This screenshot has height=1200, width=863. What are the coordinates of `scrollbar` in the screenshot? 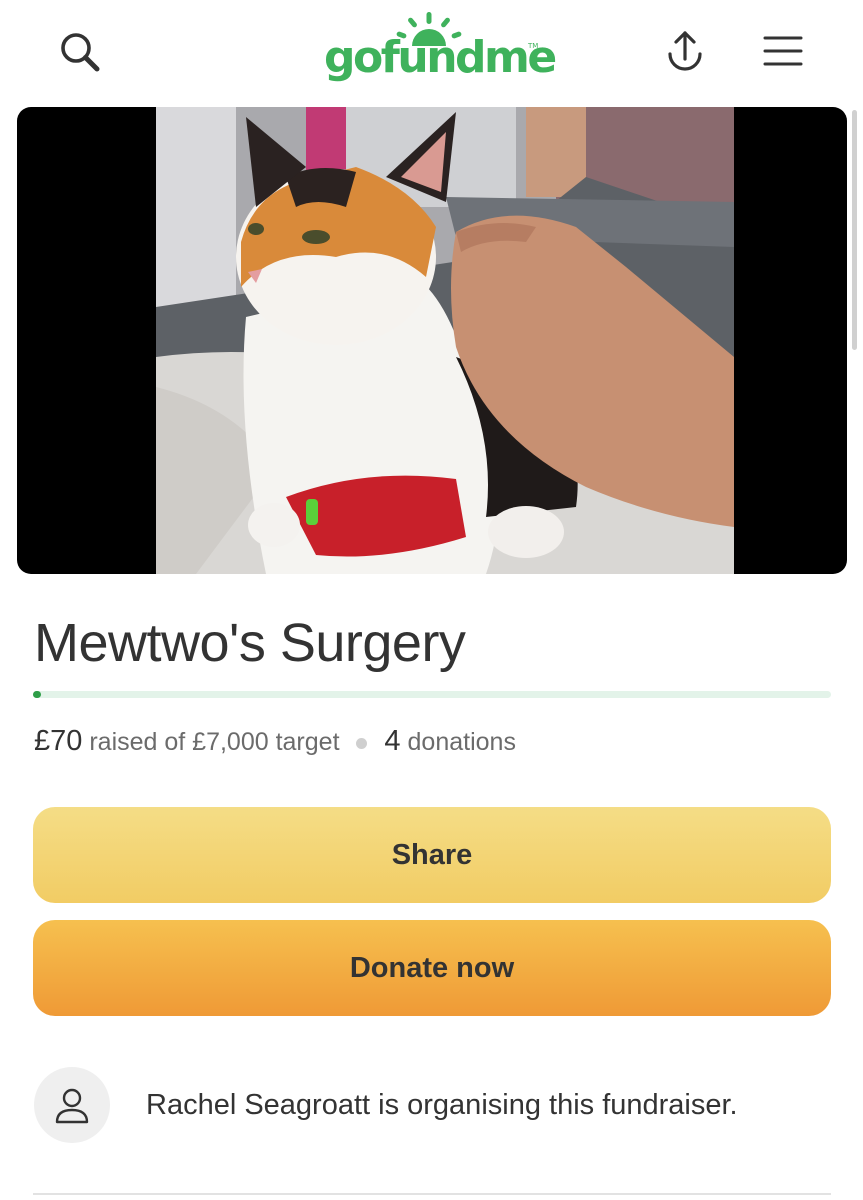 It's located at (854, 230).